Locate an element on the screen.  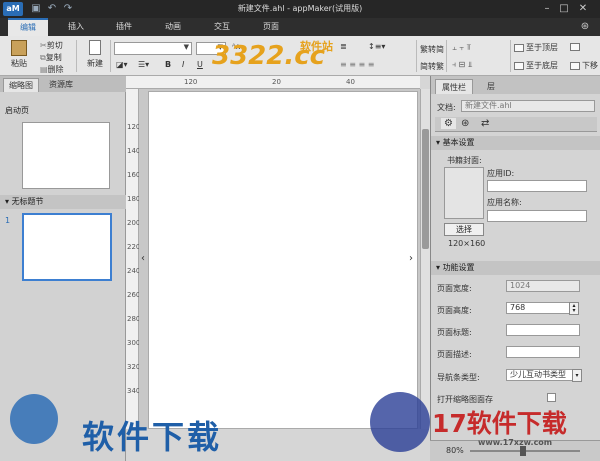
simp-to-trad-label: 简转繁 is located at coordinates (432, 66).